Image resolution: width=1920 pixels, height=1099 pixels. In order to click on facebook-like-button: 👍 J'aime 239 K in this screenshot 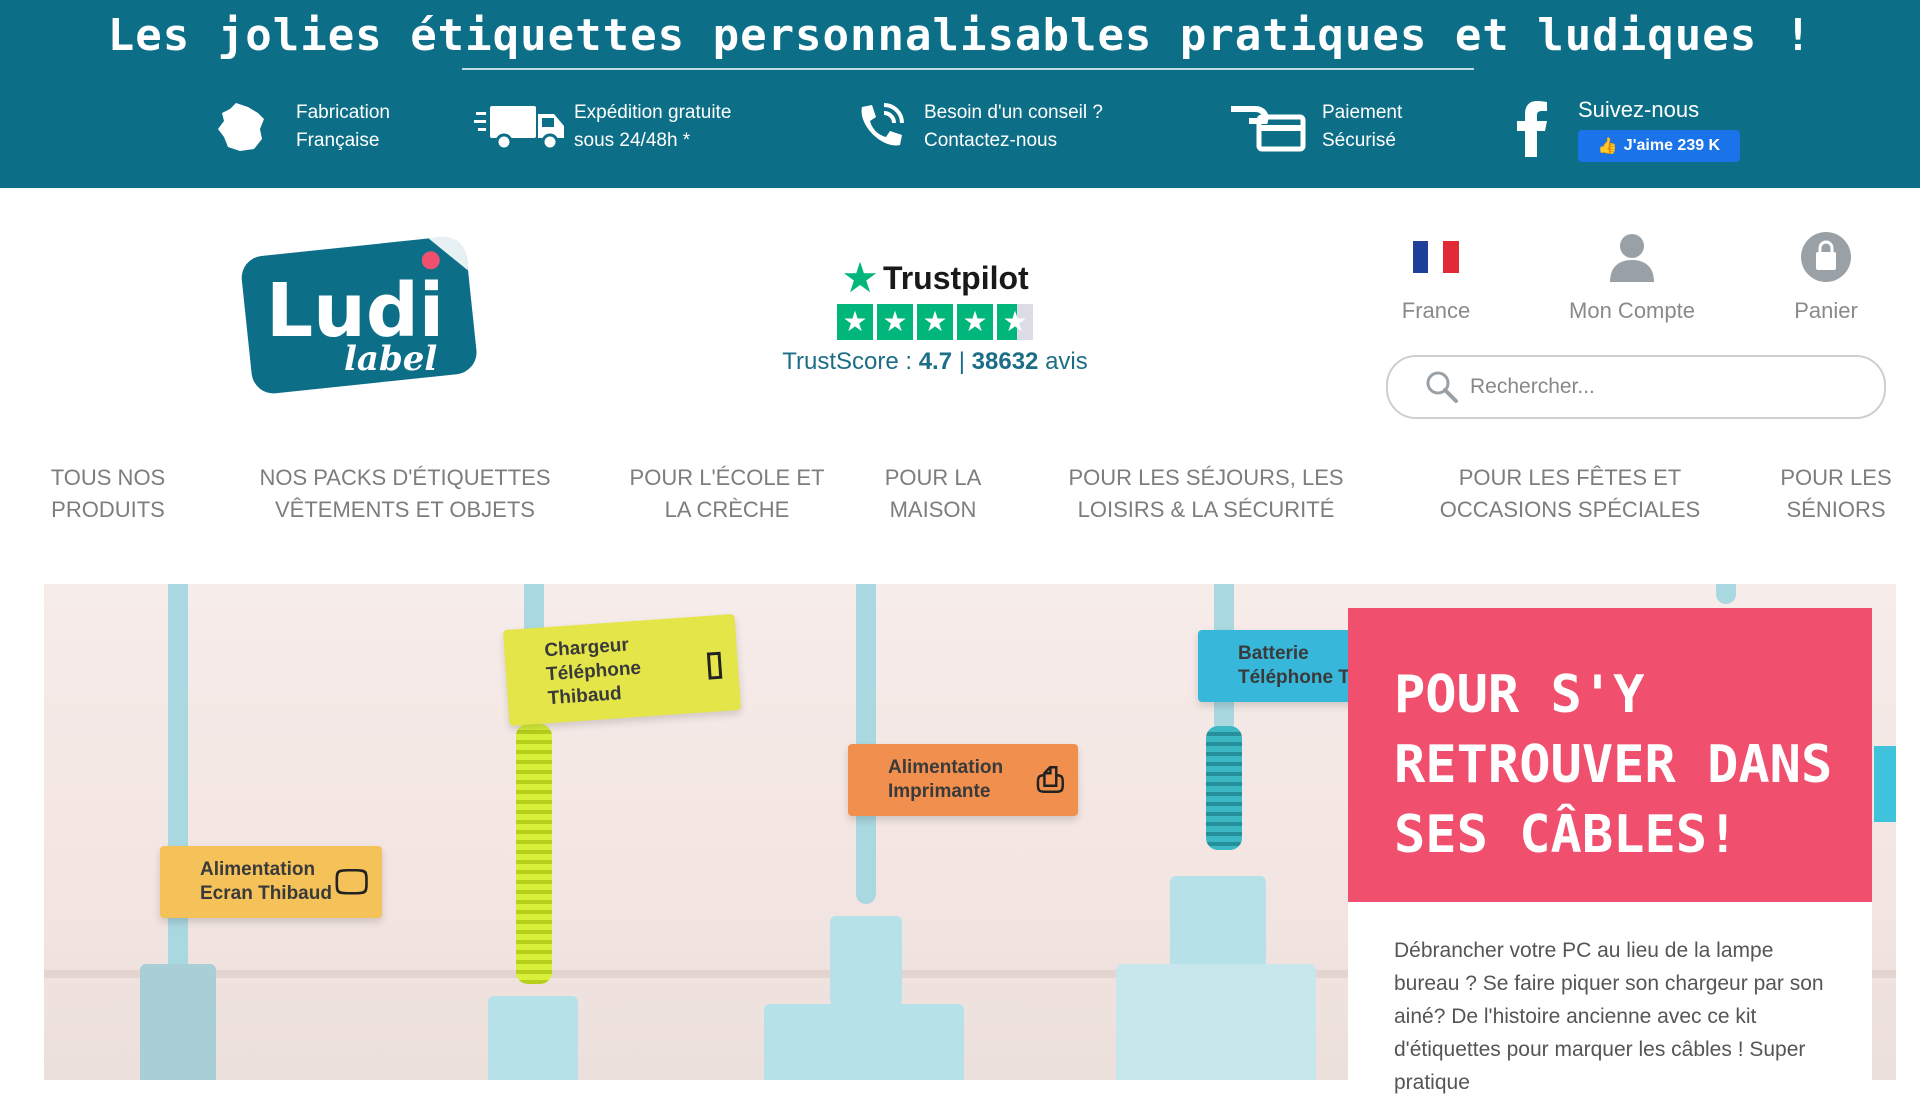, I will do `click(1659, 146)`.